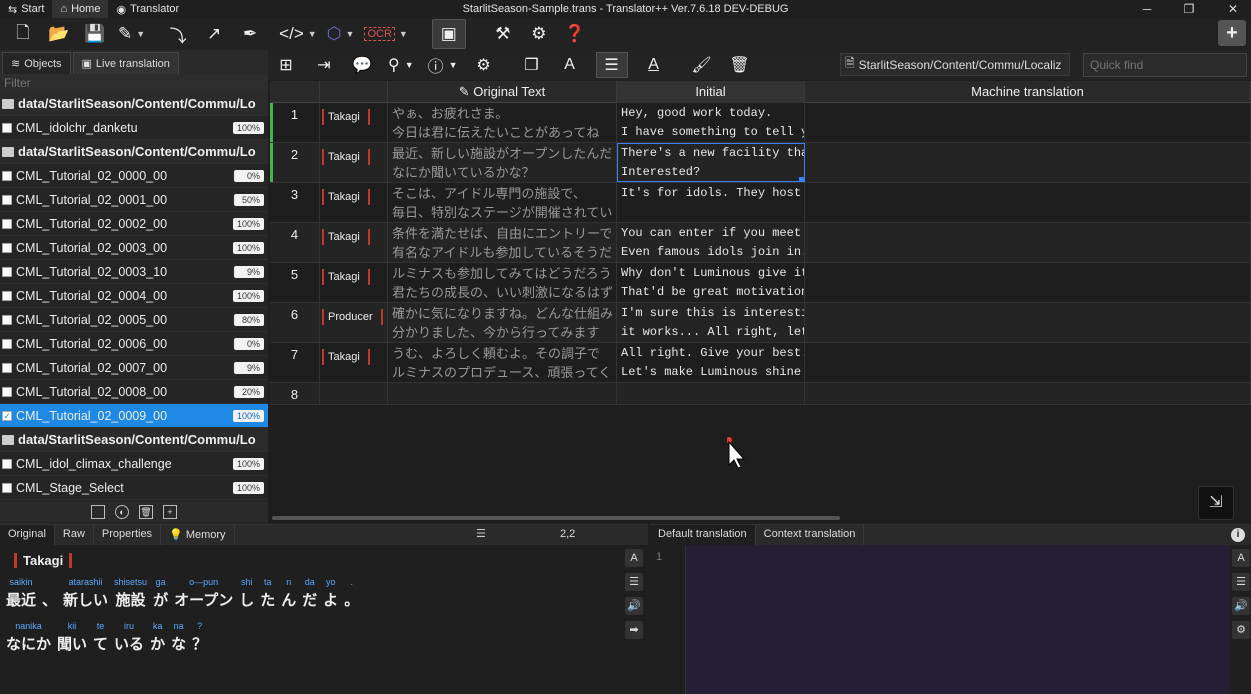 This screenshot has width=1251, height=694. I want to click on path-field: 🗎 StarlitSeason/Content/Commu/Localiz, so click(955, 64).